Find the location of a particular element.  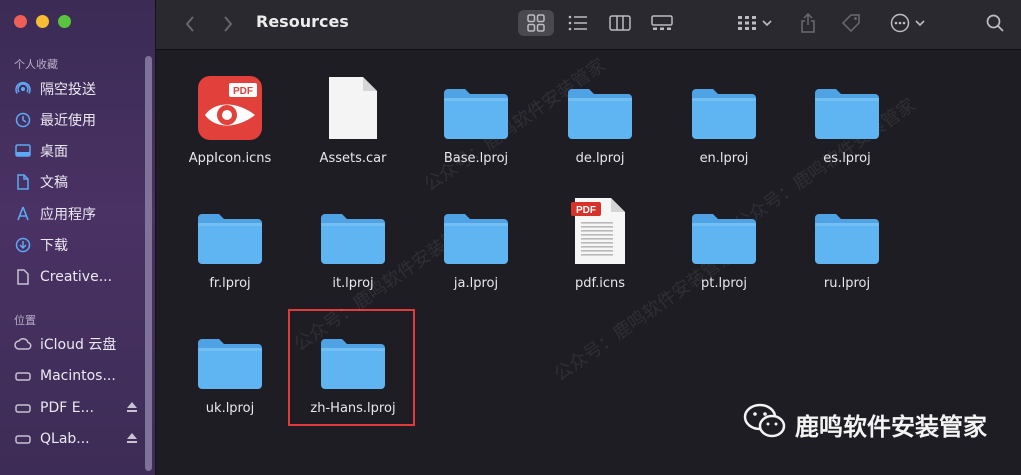

gallery-view-button is located at coordinates (662, 23).